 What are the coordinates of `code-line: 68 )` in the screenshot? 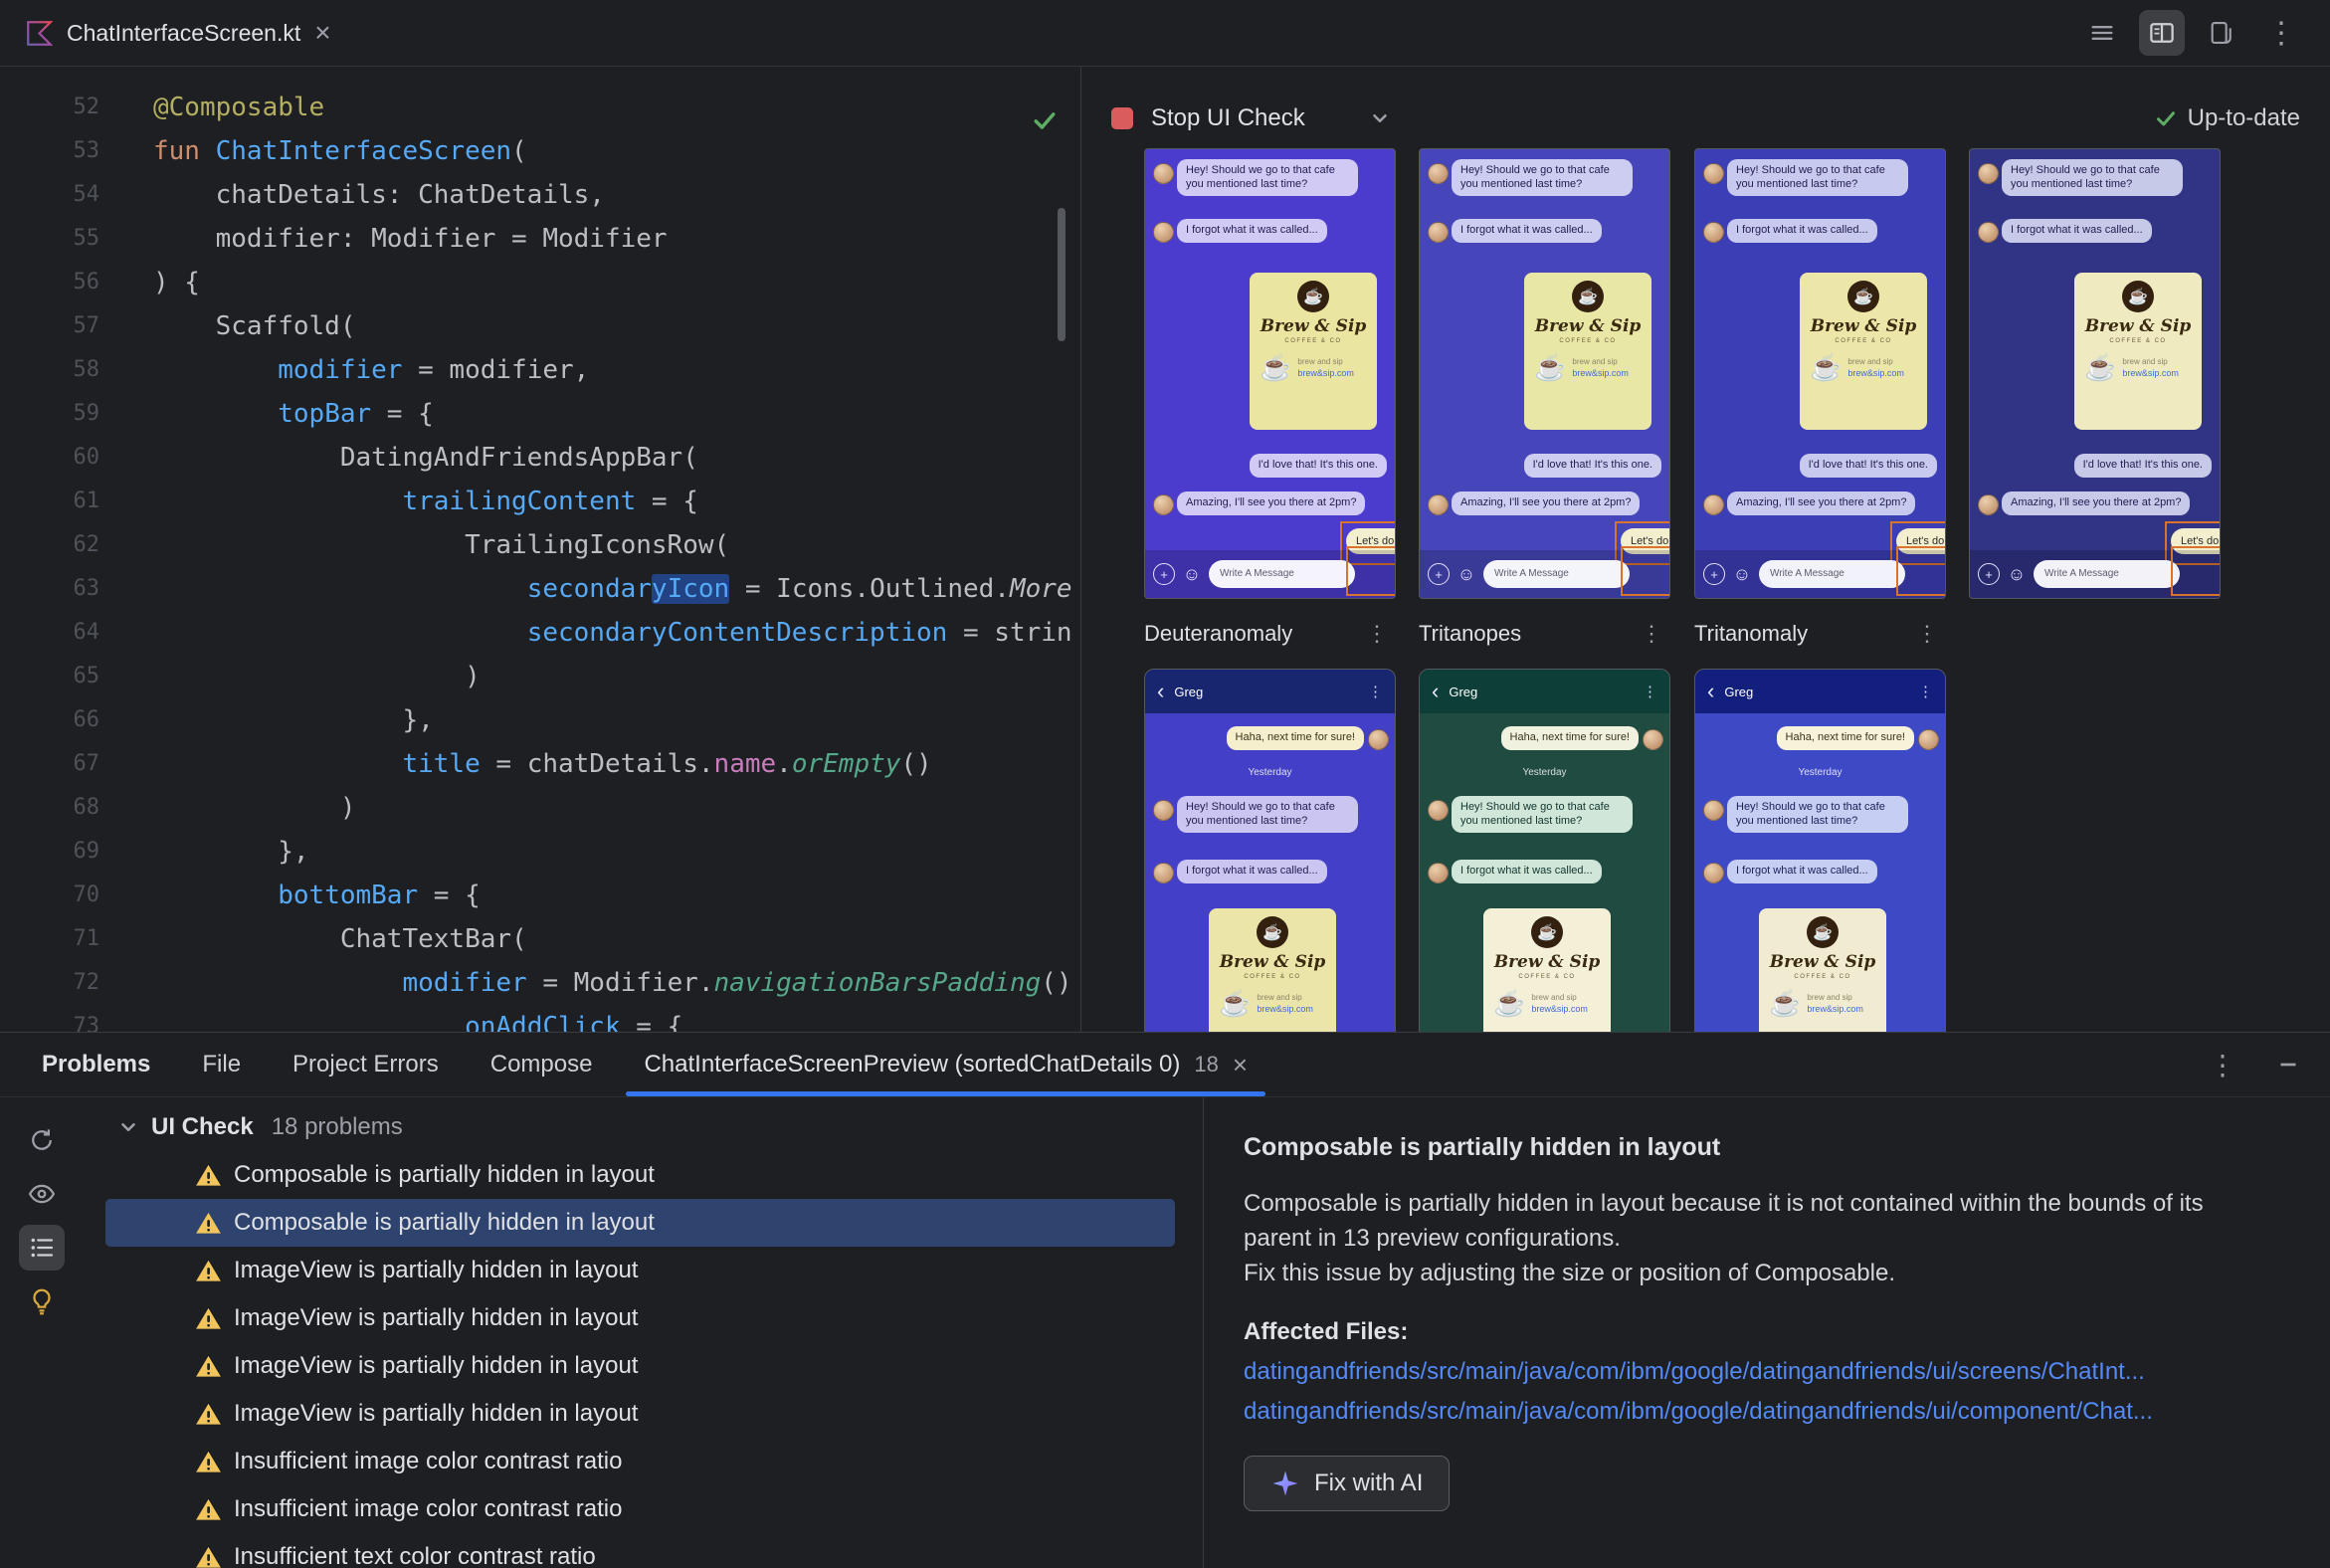 It's located at (540, 808).